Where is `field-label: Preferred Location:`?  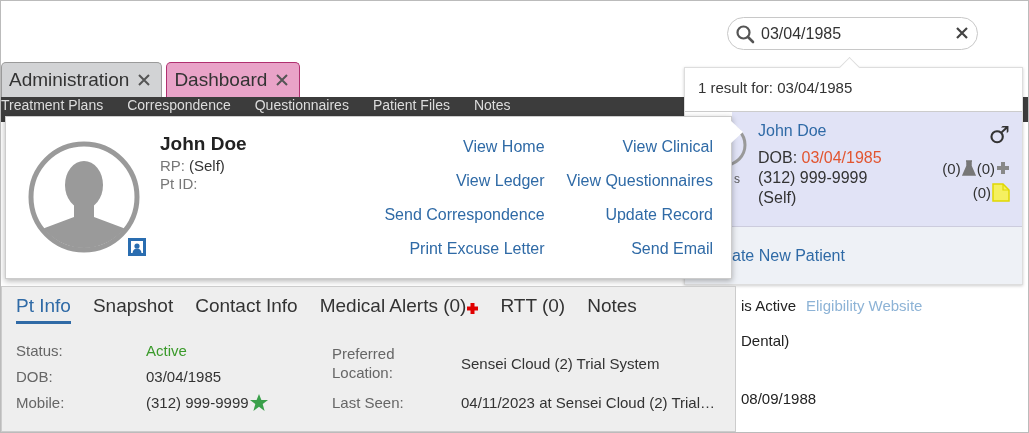 field-label: Preferred Location: is located at coordinates (364, 363).